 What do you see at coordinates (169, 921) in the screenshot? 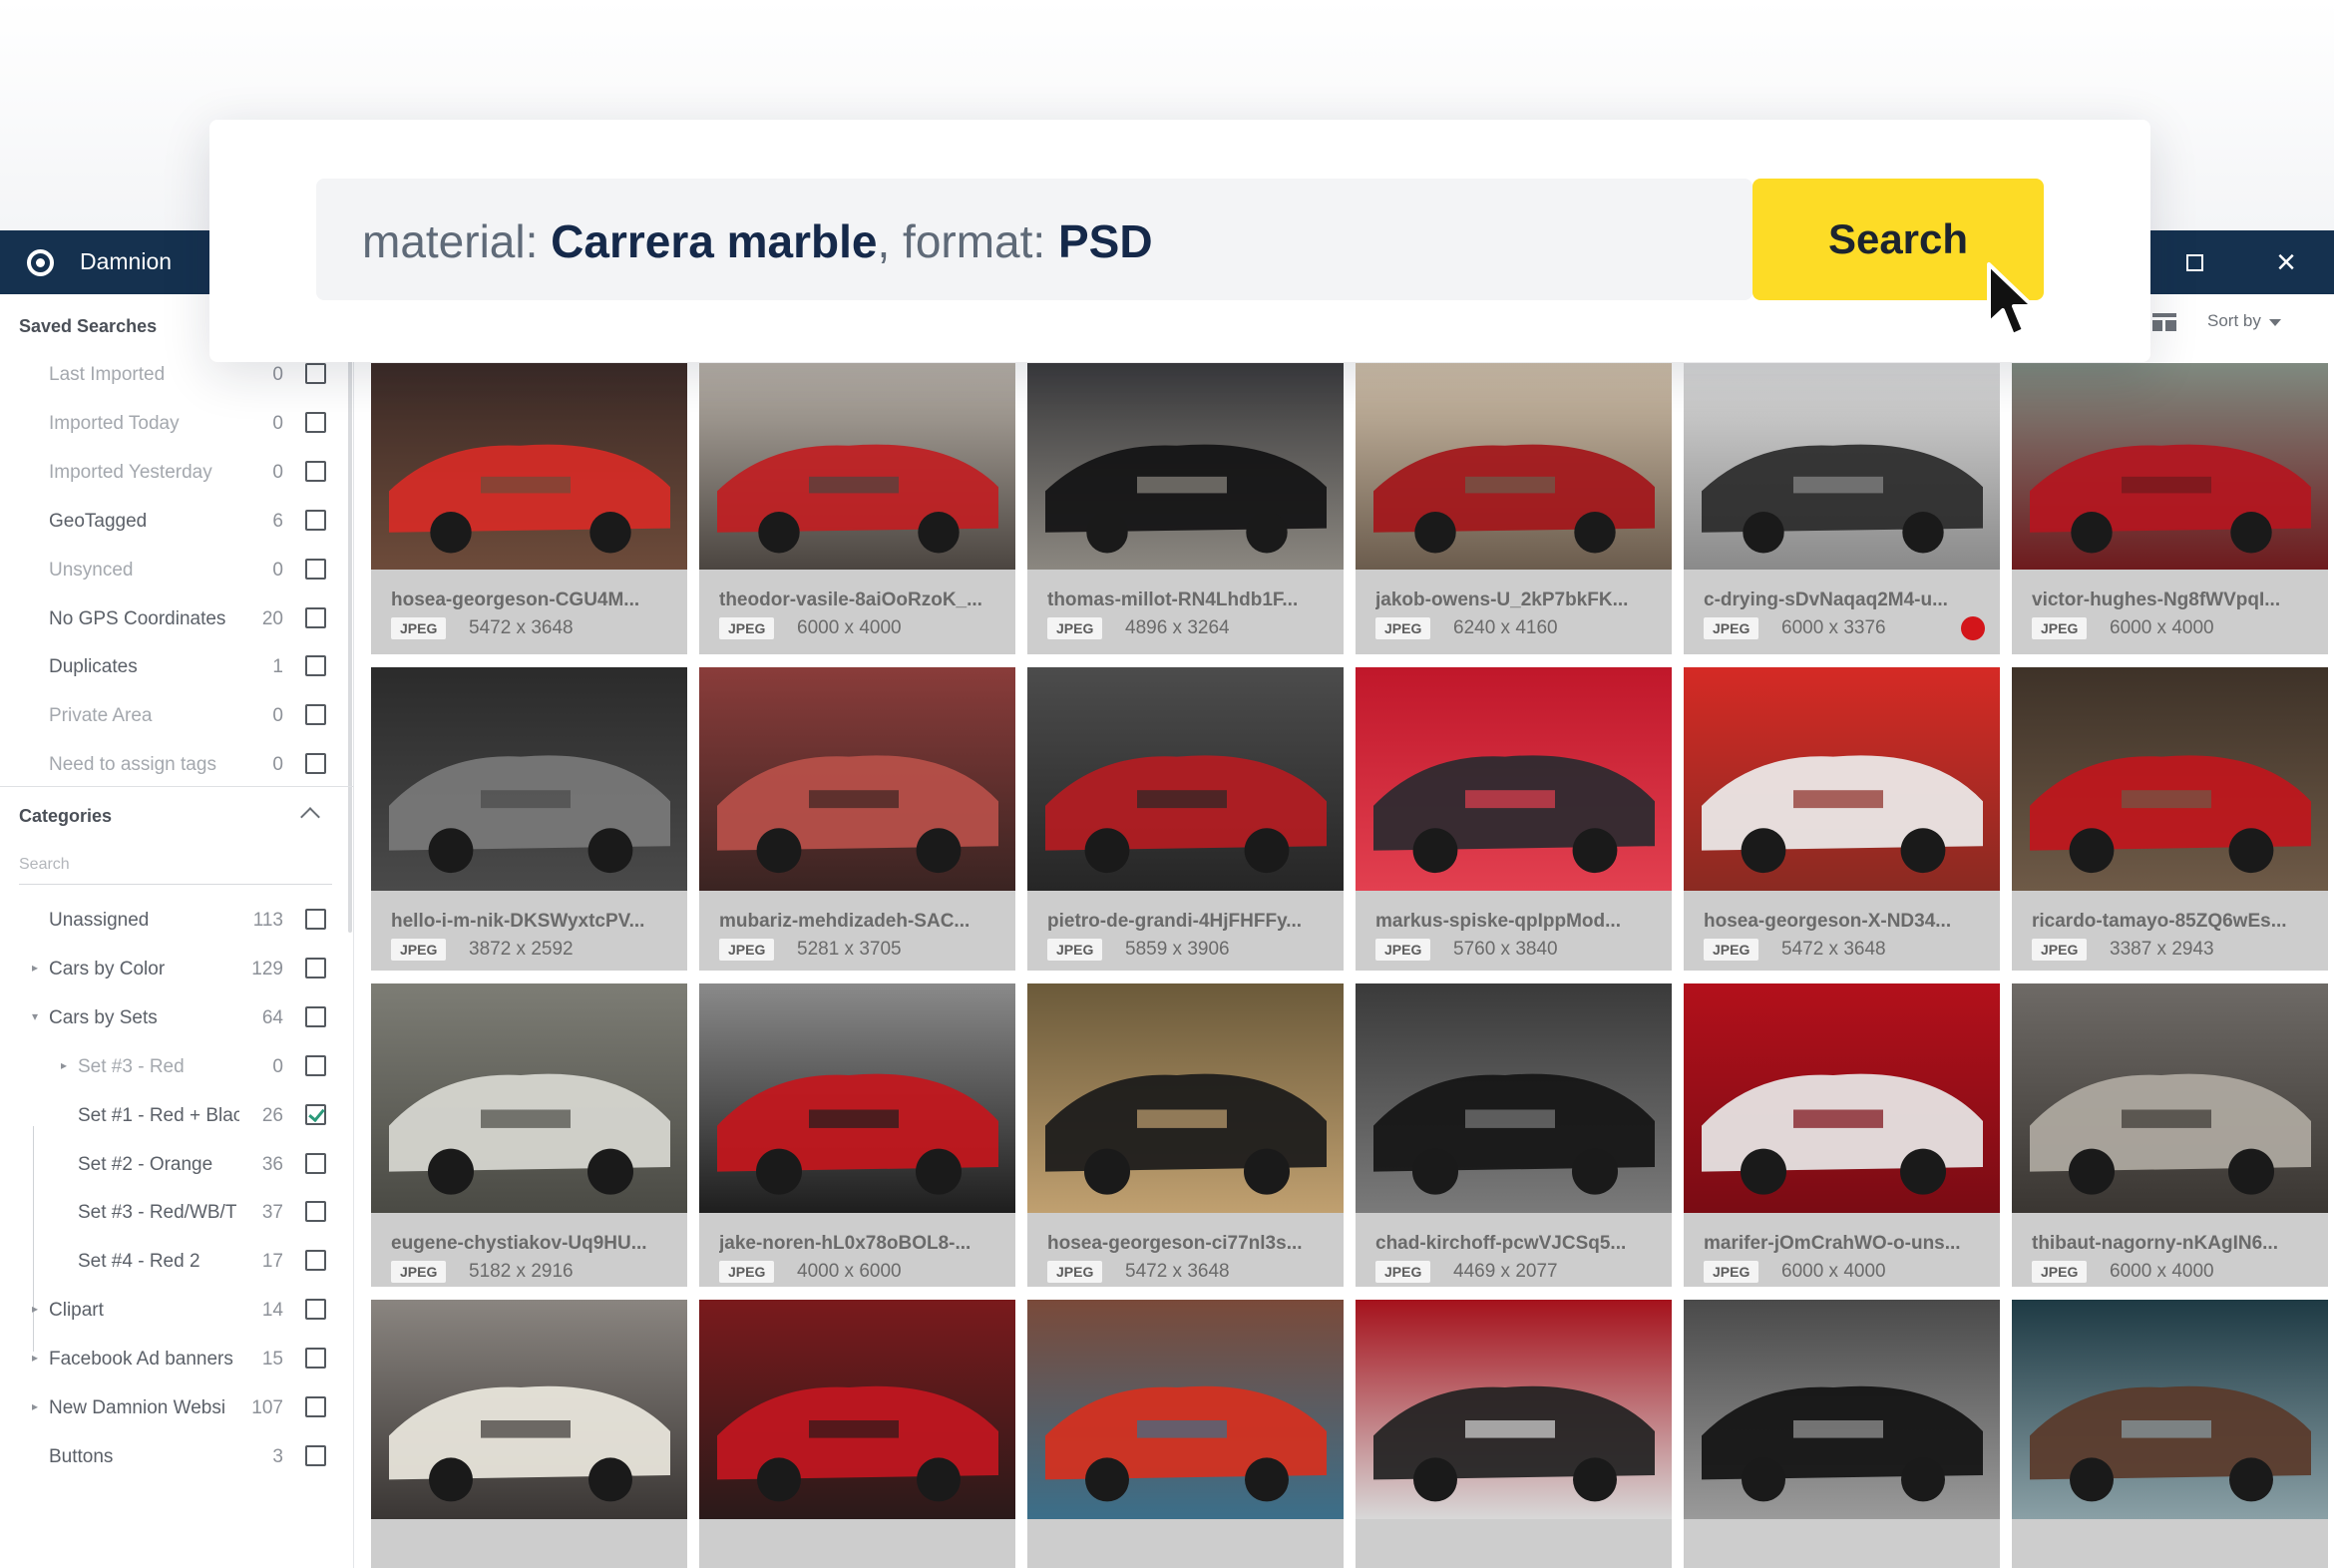
I see `category-item: Unassigned 113` at bounding box center [169, 921].